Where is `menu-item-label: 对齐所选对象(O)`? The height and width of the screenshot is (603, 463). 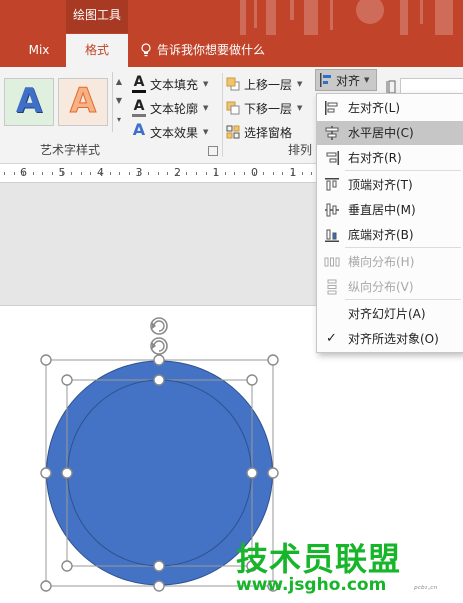
menu-item-label: 对齐所选对象(O) is located at coordinates (393, 339).